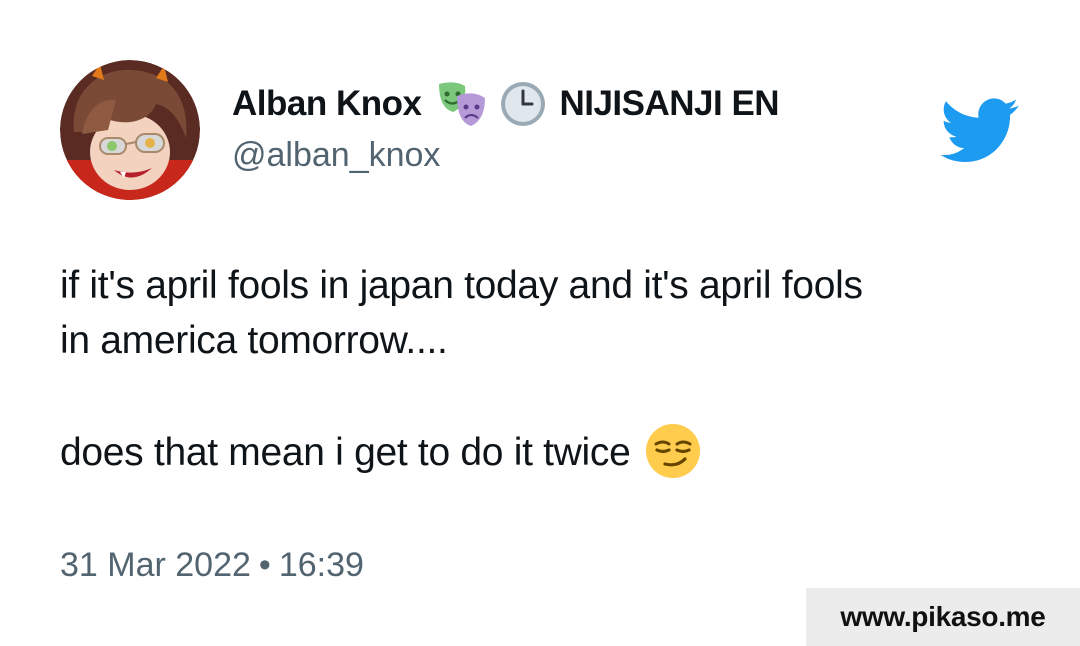 Image resolution: width=1080 pixels, height=646 pixels. I want to click on tweet-header: Alban Knox NIJISANJI EN @alban_knox, so click(506, 140).